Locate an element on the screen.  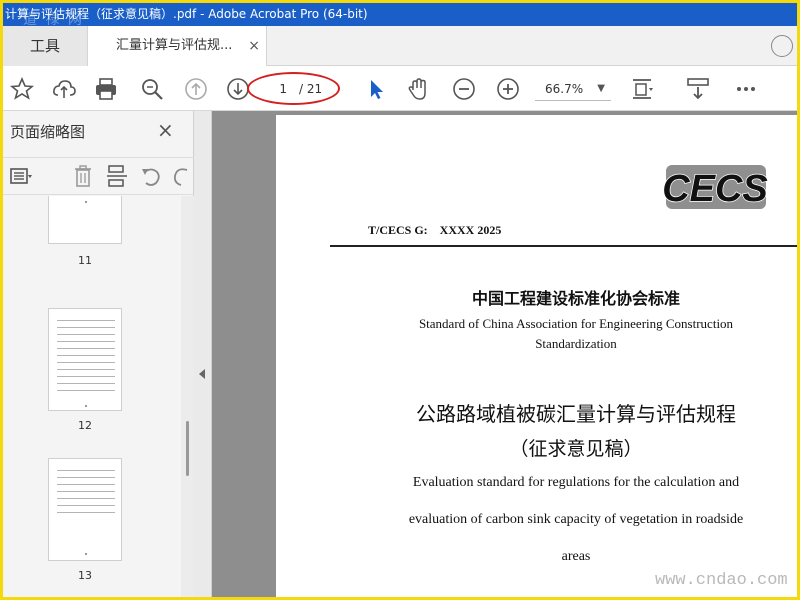
panel-collapse-bar is located at coordinates (203, 354).